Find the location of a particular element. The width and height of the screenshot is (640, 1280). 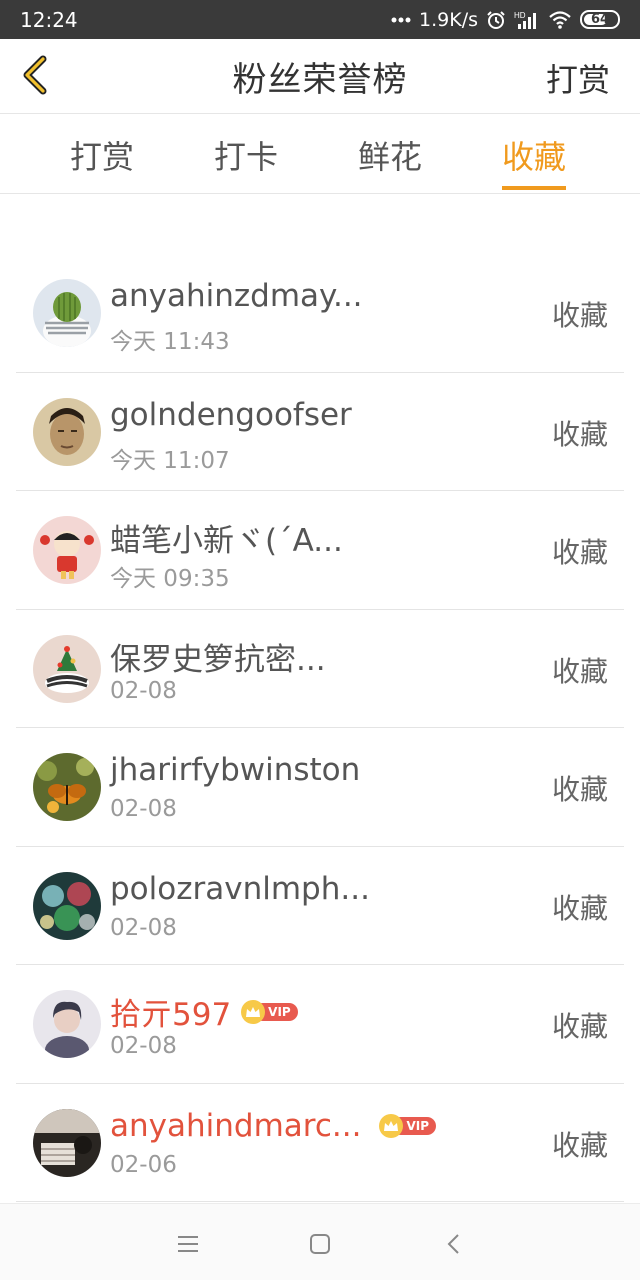

fan-name: jharirfybwinston is located at coordinates (235, 770).